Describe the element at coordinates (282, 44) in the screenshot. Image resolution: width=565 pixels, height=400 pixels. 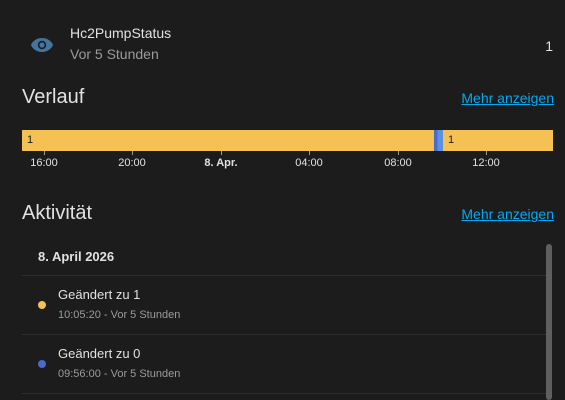
I see `entity-row: Hc2PumpStatus Vor 5 Stunden 1` at that location.